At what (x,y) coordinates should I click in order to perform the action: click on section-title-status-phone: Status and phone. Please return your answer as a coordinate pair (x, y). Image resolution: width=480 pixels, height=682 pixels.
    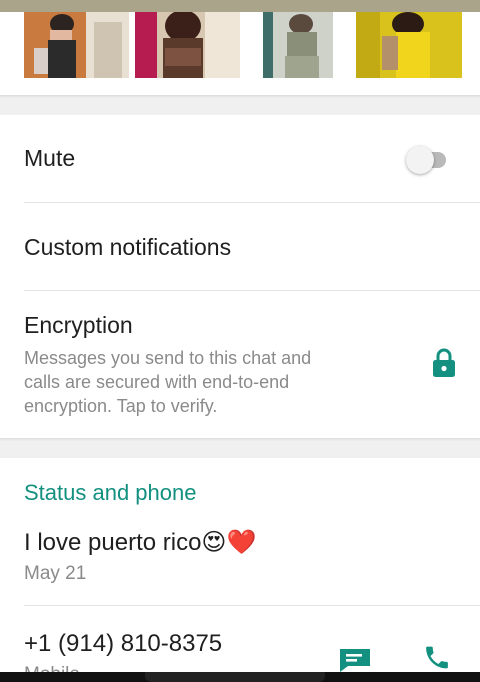
    Looking at the image, I should click on (110, 492).